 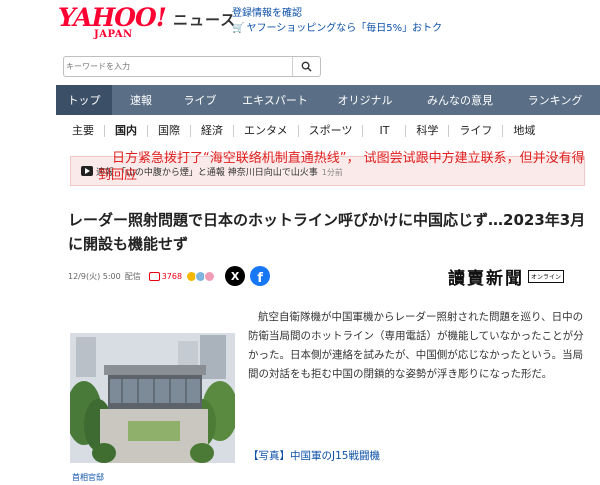 I want to click on article-meta: 12/9(火) 5:00 配信 3768 X f, so click(x=169, y=276).